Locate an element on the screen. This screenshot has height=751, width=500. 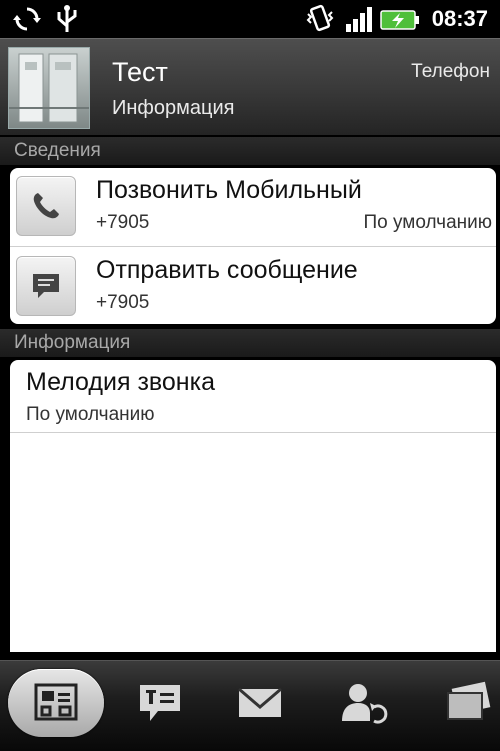
contact-header: Тест Информация Телефон is located at coordinates (250, 86).